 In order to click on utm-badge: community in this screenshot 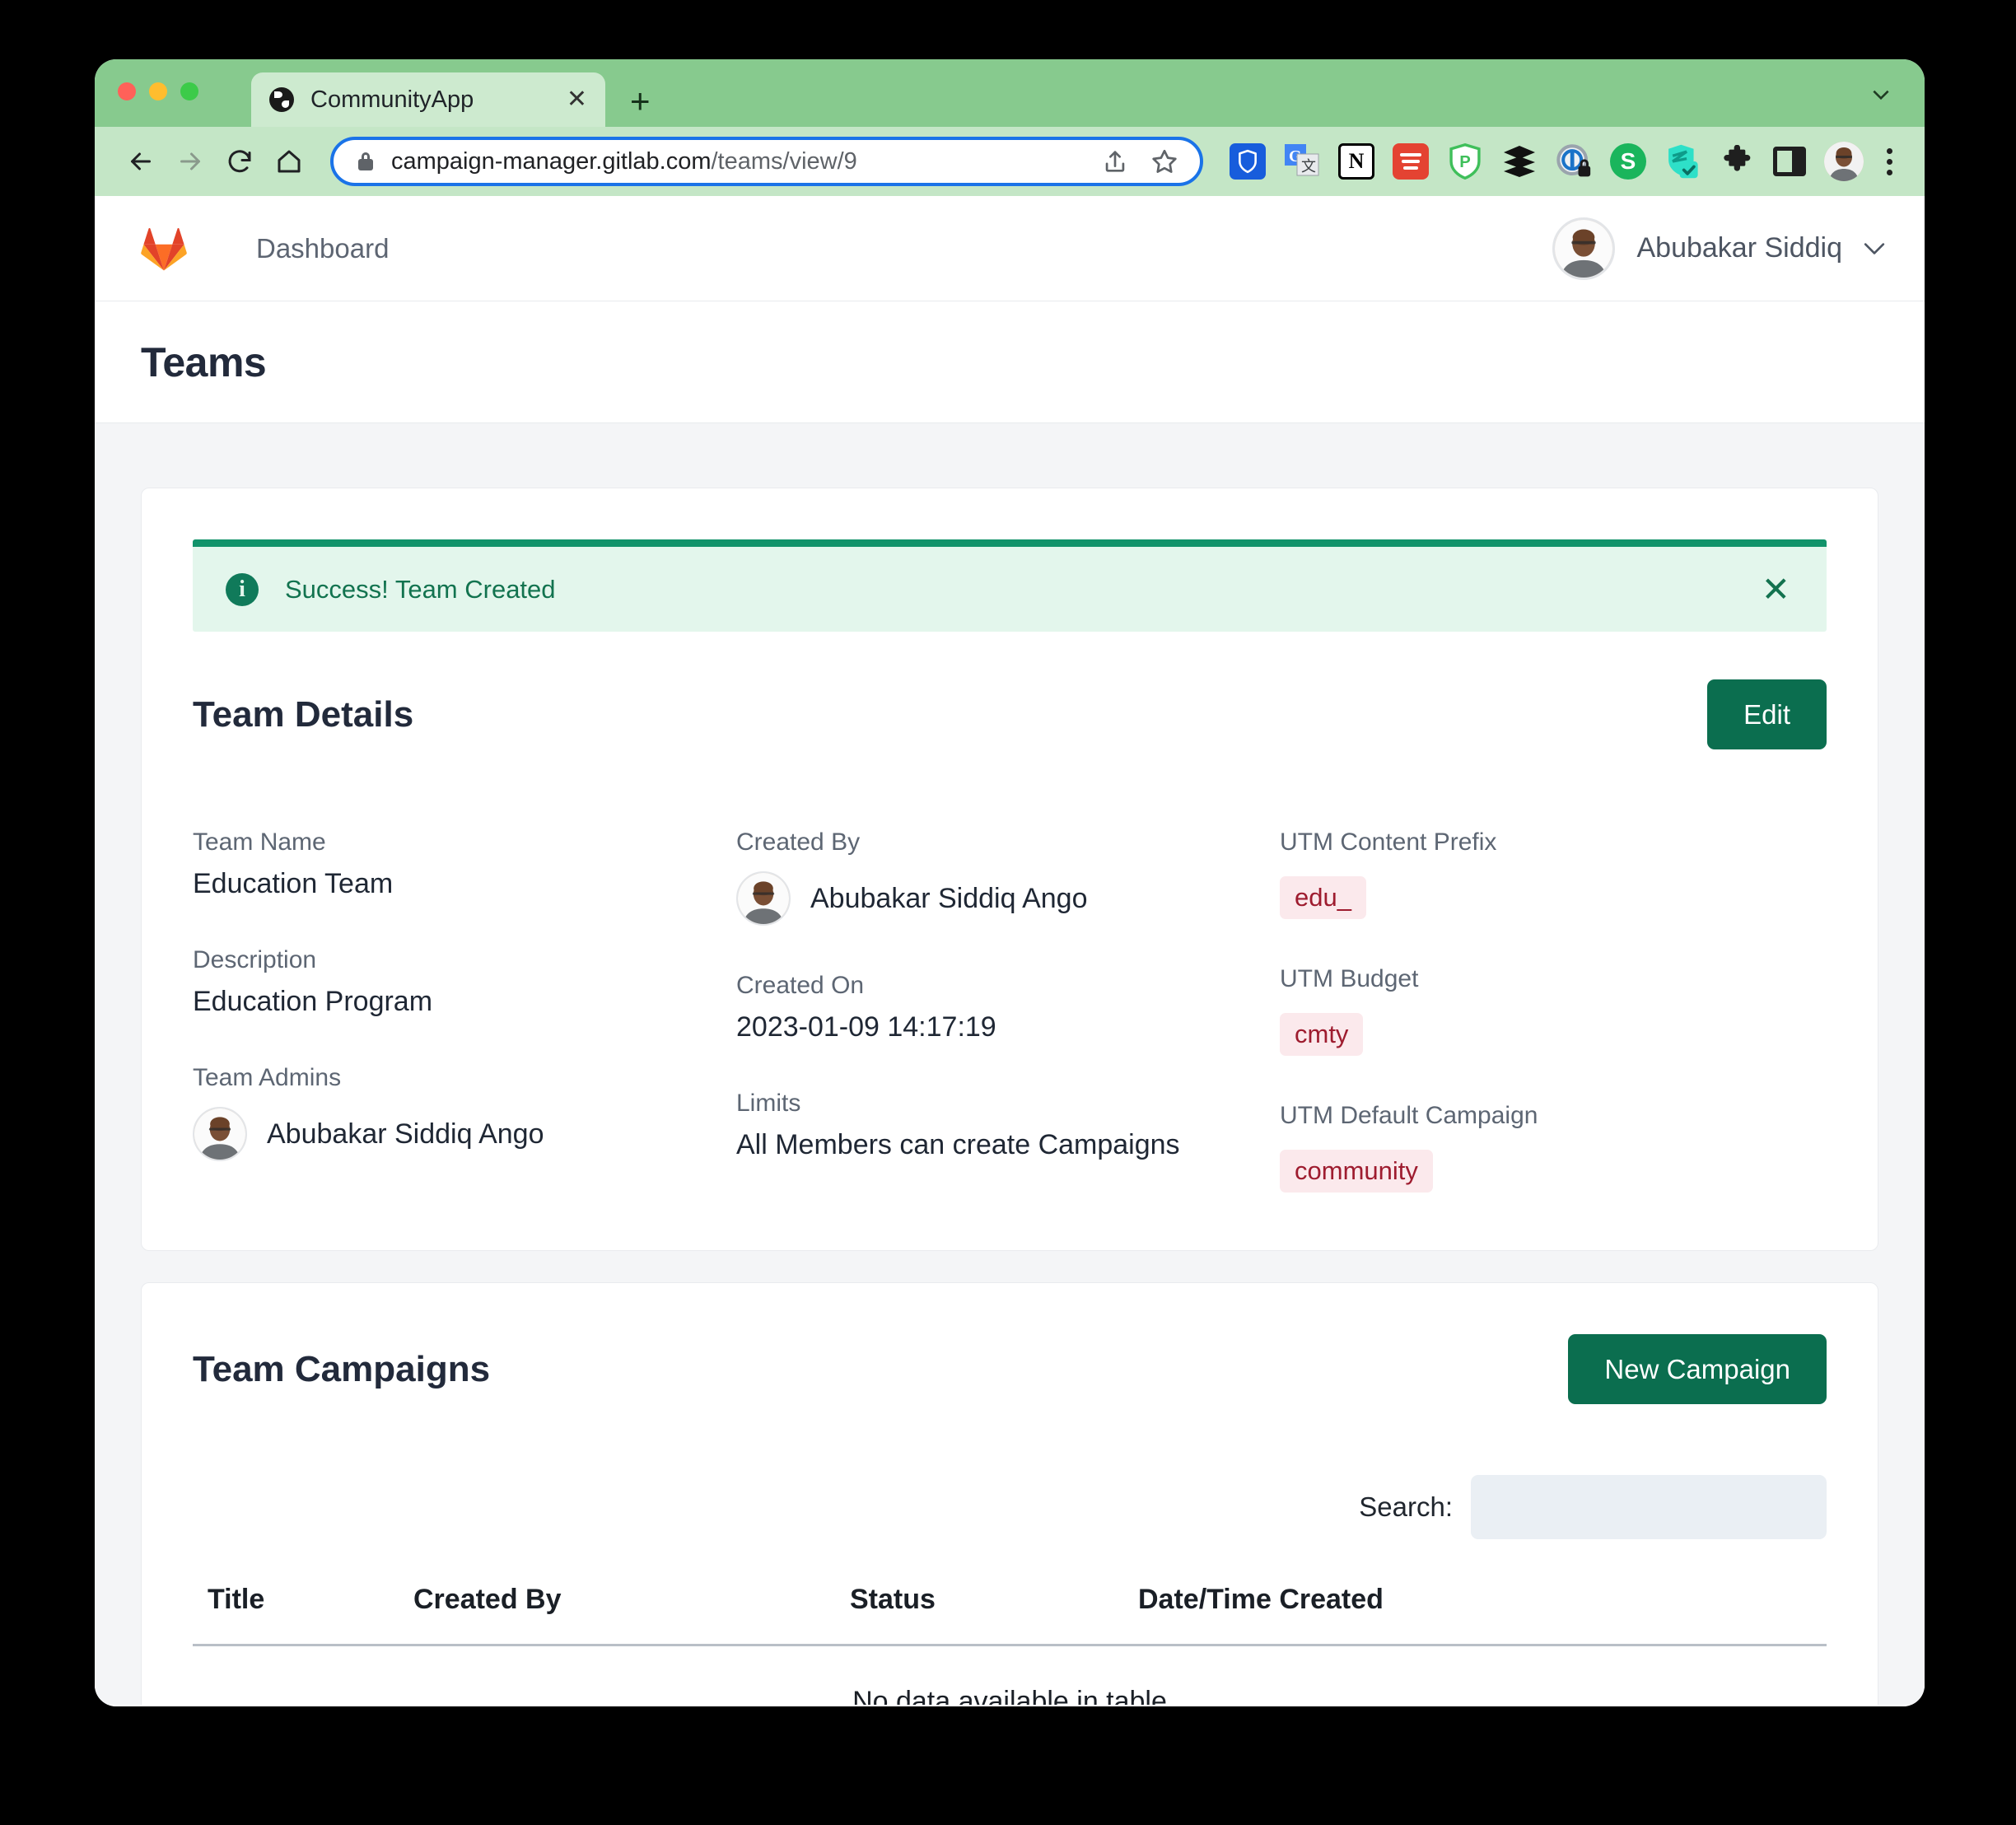, I will do `click(1356, 1172)`.